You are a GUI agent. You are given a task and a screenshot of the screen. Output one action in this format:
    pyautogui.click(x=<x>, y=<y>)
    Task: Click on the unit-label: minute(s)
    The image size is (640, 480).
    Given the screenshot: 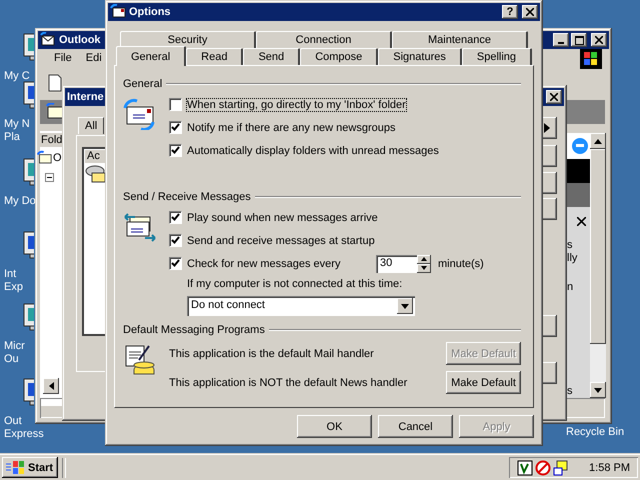 What is the action you would take?
    pyautogui.click(x=461, y=264)
    